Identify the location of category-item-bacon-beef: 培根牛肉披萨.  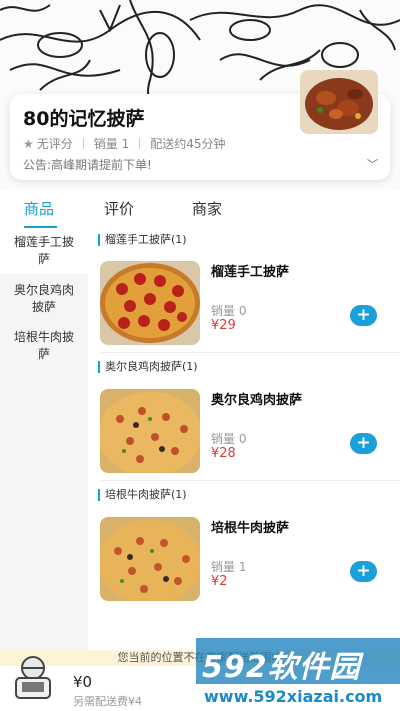
(44, 349).